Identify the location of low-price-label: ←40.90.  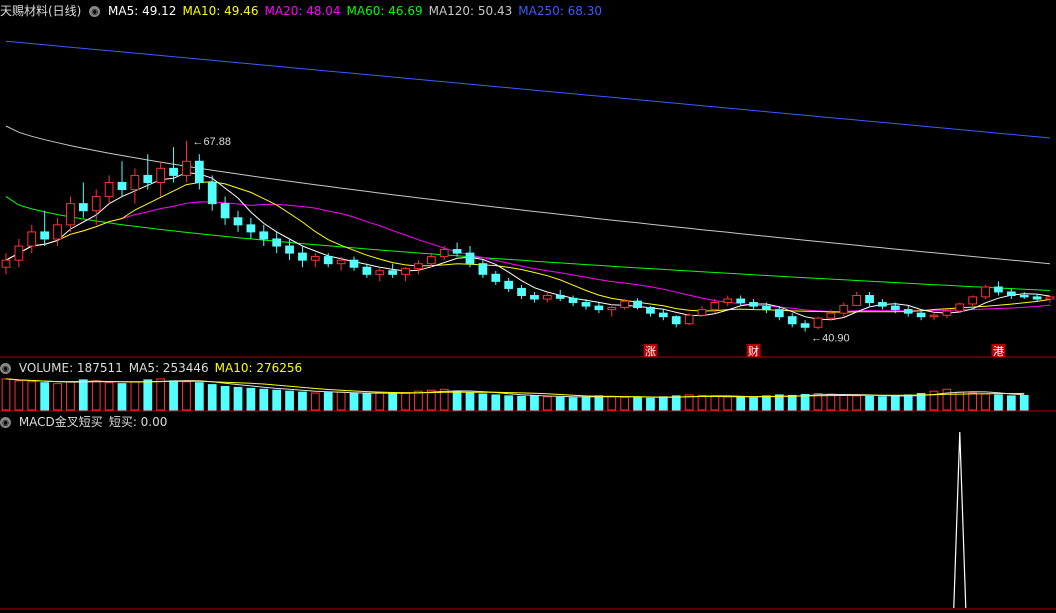
(830, 339).